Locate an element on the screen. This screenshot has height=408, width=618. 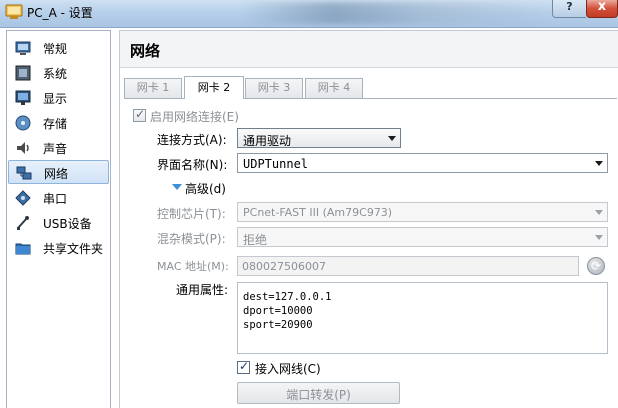
page-title: 网络 is located at coordinates (145, 51).